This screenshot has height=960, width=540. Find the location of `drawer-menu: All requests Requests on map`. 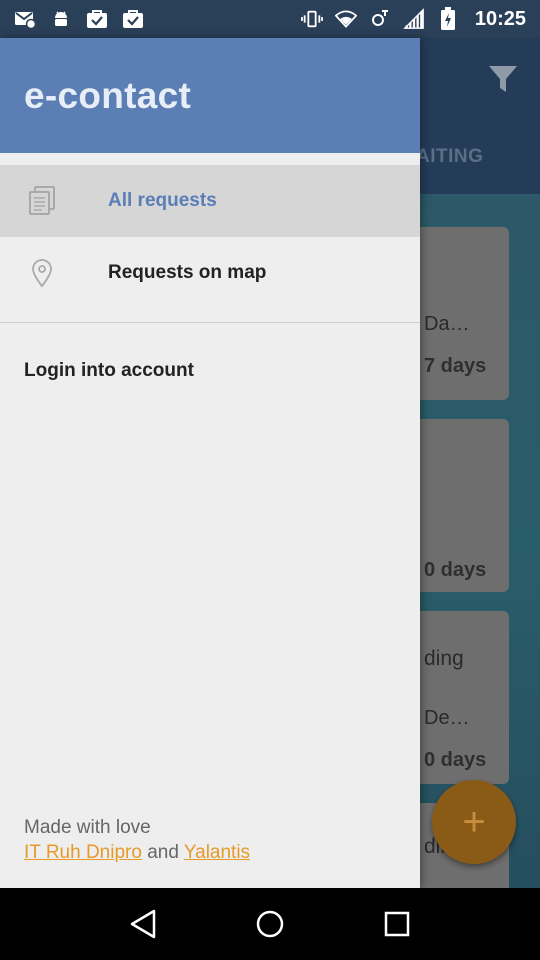

drawer-menu: All requests Requests on map is located at coordinates (210, 244).